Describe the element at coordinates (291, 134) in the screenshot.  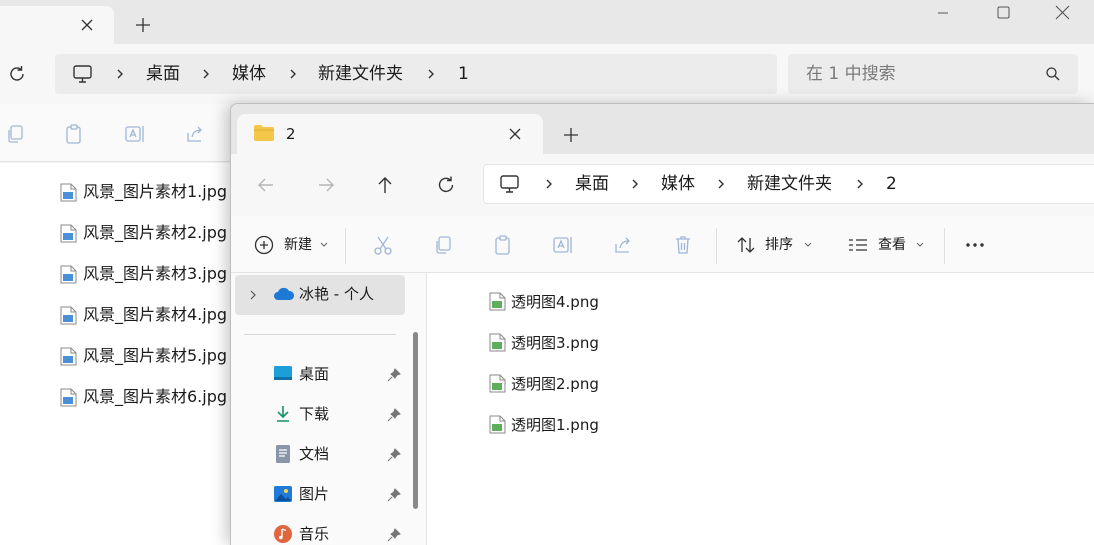
I see `tab-title: 2` at that location.